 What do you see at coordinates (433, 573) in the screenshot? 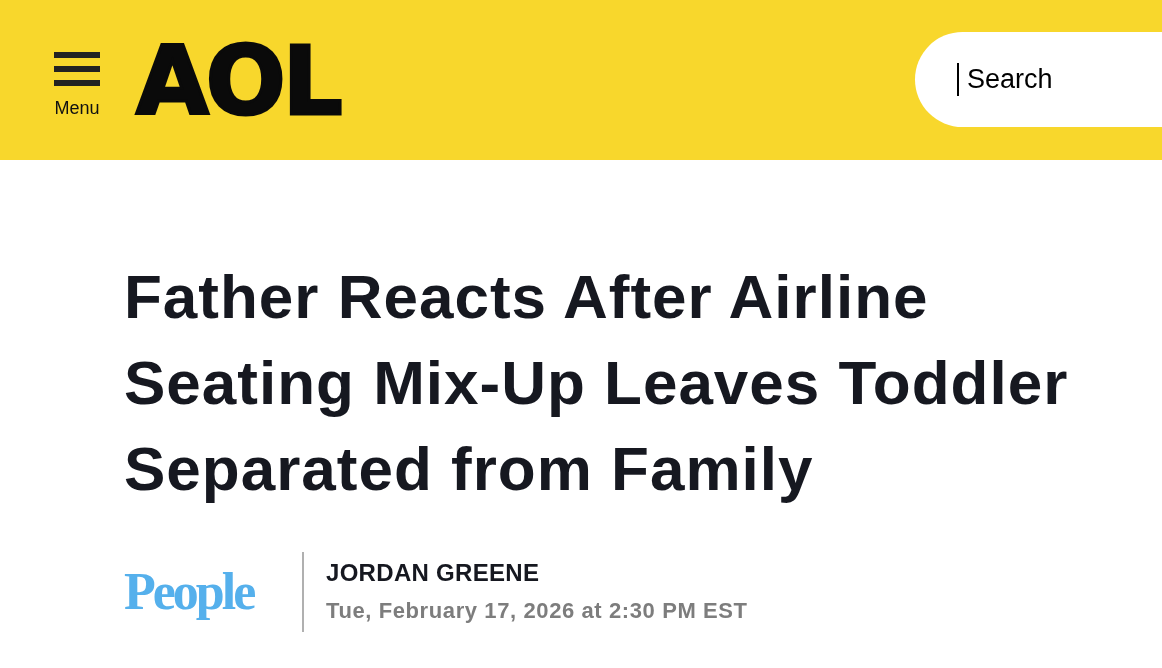
I see `author-name: JORDAN GREENE` at bounding box center [433, 573].